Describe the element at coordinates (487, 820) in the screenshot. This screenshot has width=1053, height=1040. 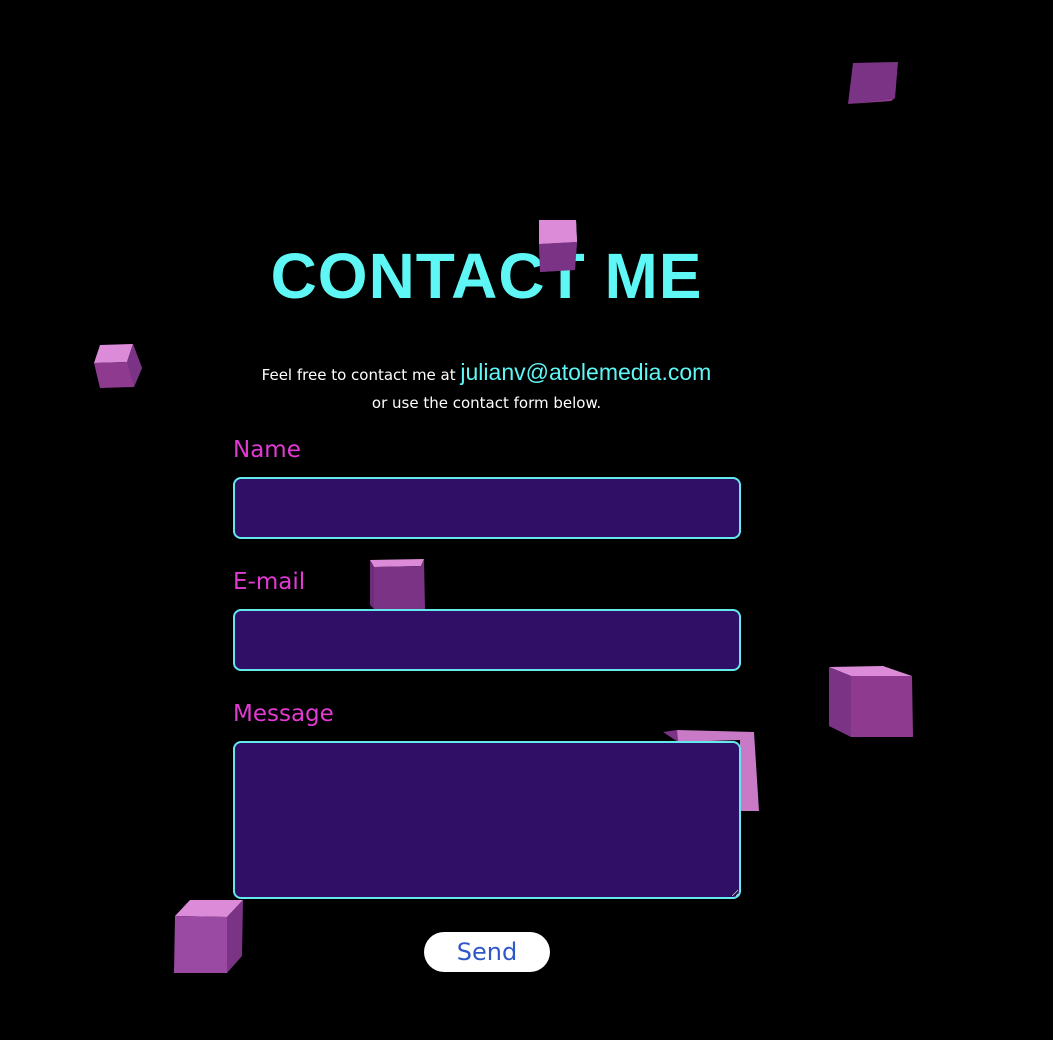
I see `message-field` at that location.